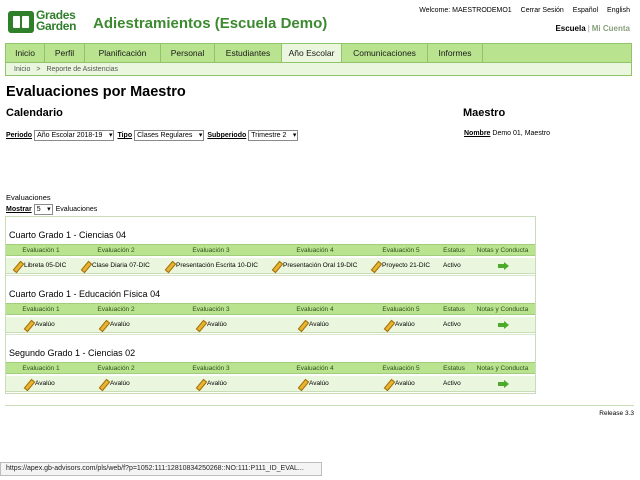 This screenshot has width=640, height=480. I want to click on account-links: Escuela | Mi Cuenta, so click(592, 28).